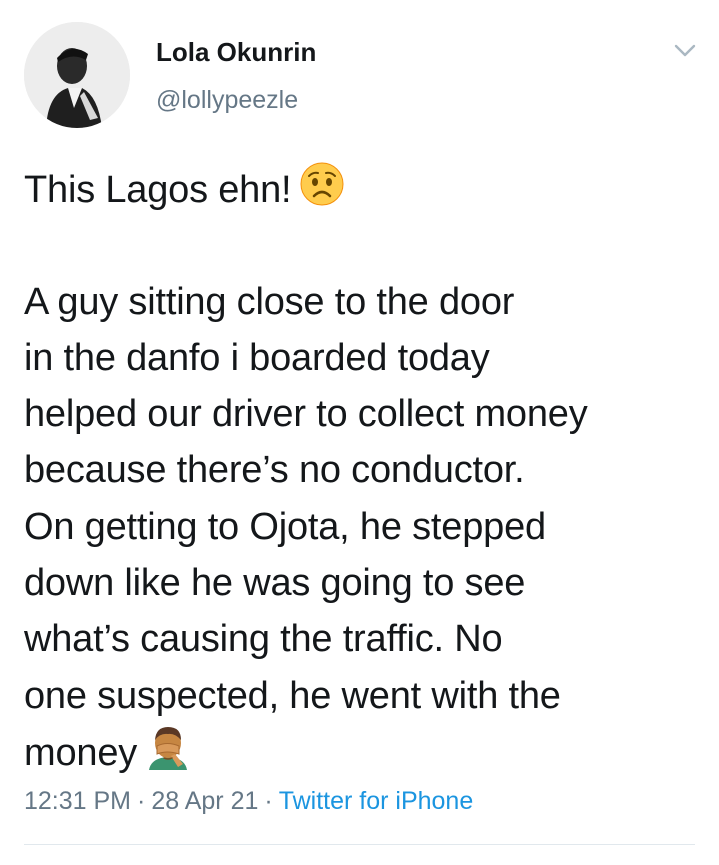  What do you see at coordinates (359, 844) in the screenshot?
I see `divider` at bounding box center [359, 844].